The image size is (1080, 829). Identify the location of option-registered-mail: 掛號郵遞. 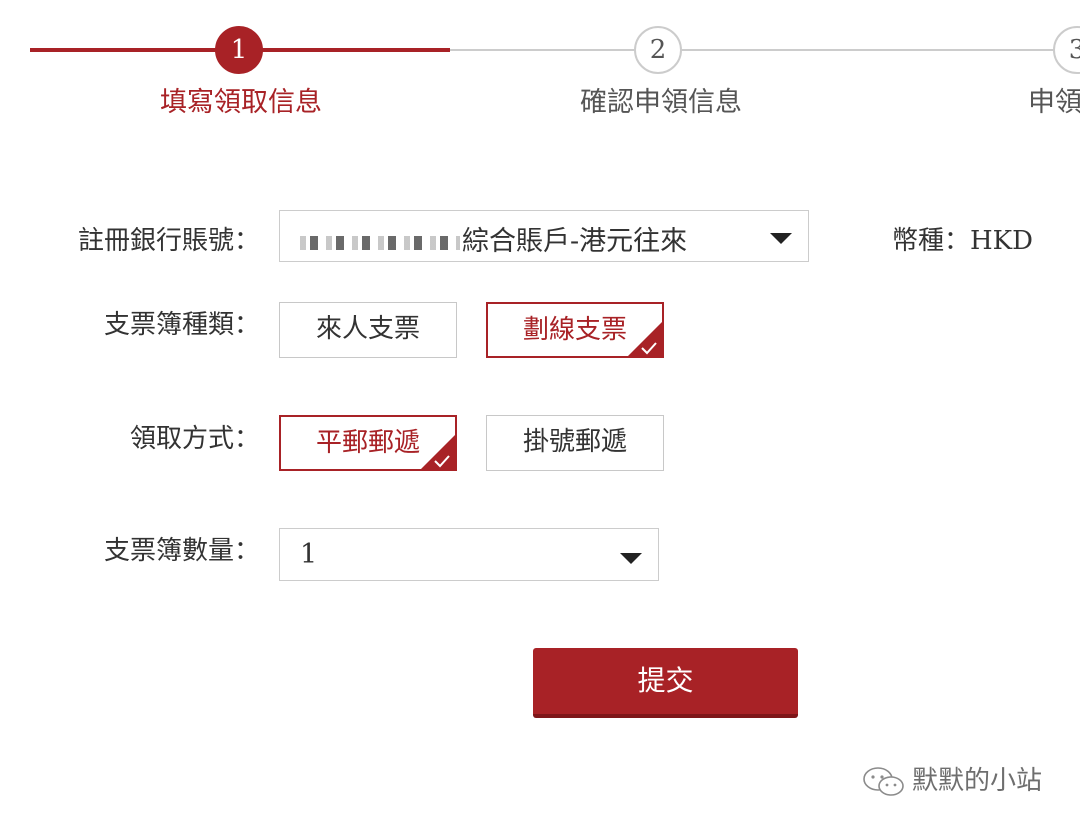
(575, 443).